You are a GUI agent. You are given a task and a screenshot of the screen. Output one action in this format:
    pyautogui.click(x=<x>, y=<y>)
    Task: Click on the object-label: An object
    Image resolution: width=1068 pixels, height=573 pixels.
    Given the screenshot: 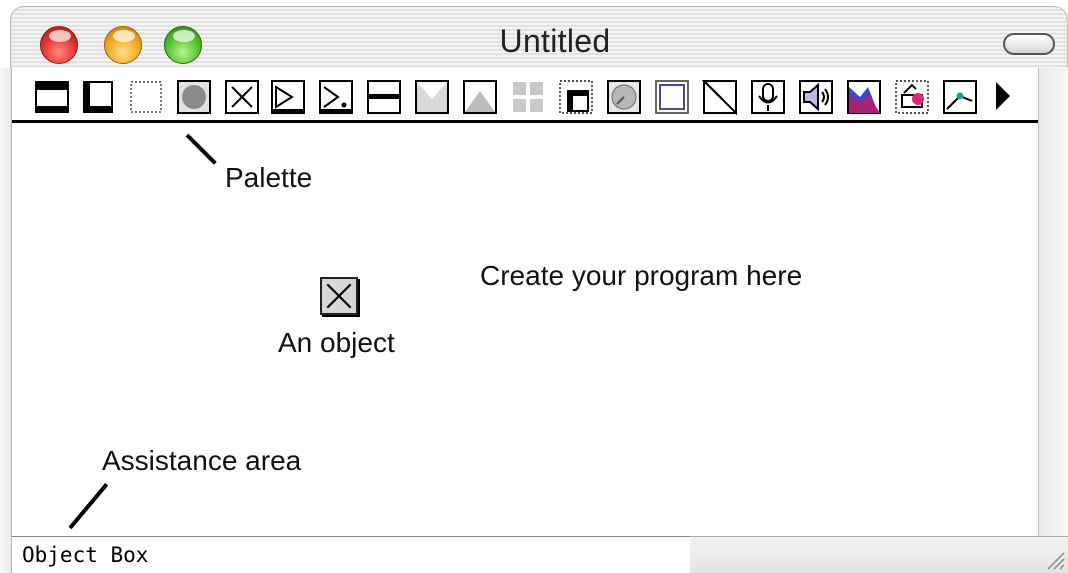 What is the action you would take?
    pyautogui.click(x=336, y=342)
    